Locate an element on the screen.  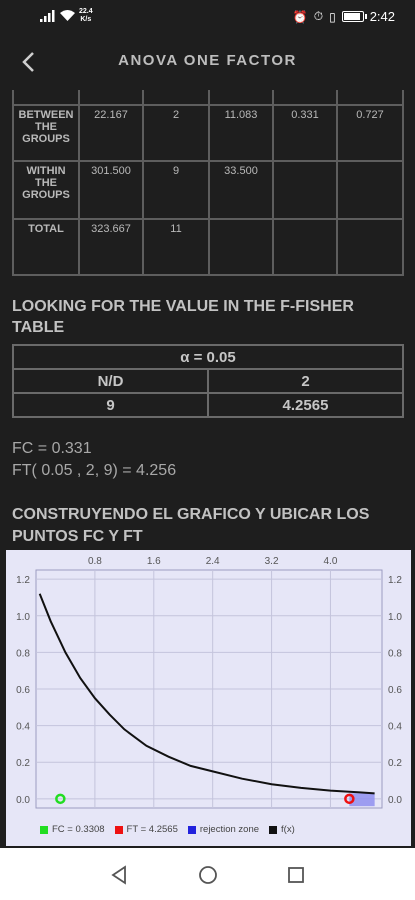
page-title: ANOVA ONE FACTOR is located at coordinates (207, 60).